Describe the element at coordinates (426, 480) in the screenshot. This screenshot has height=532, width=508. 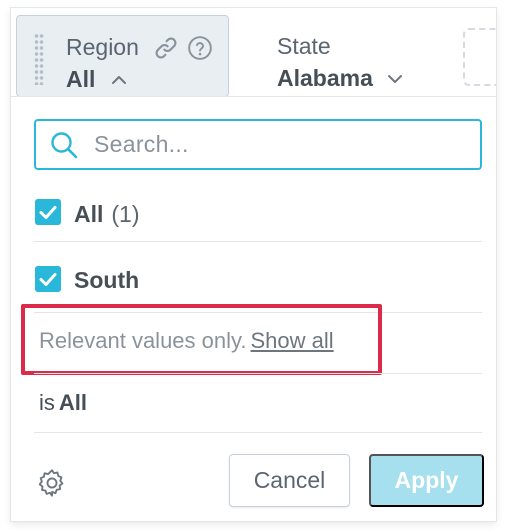
I see `apply-button: Apply` at that location.